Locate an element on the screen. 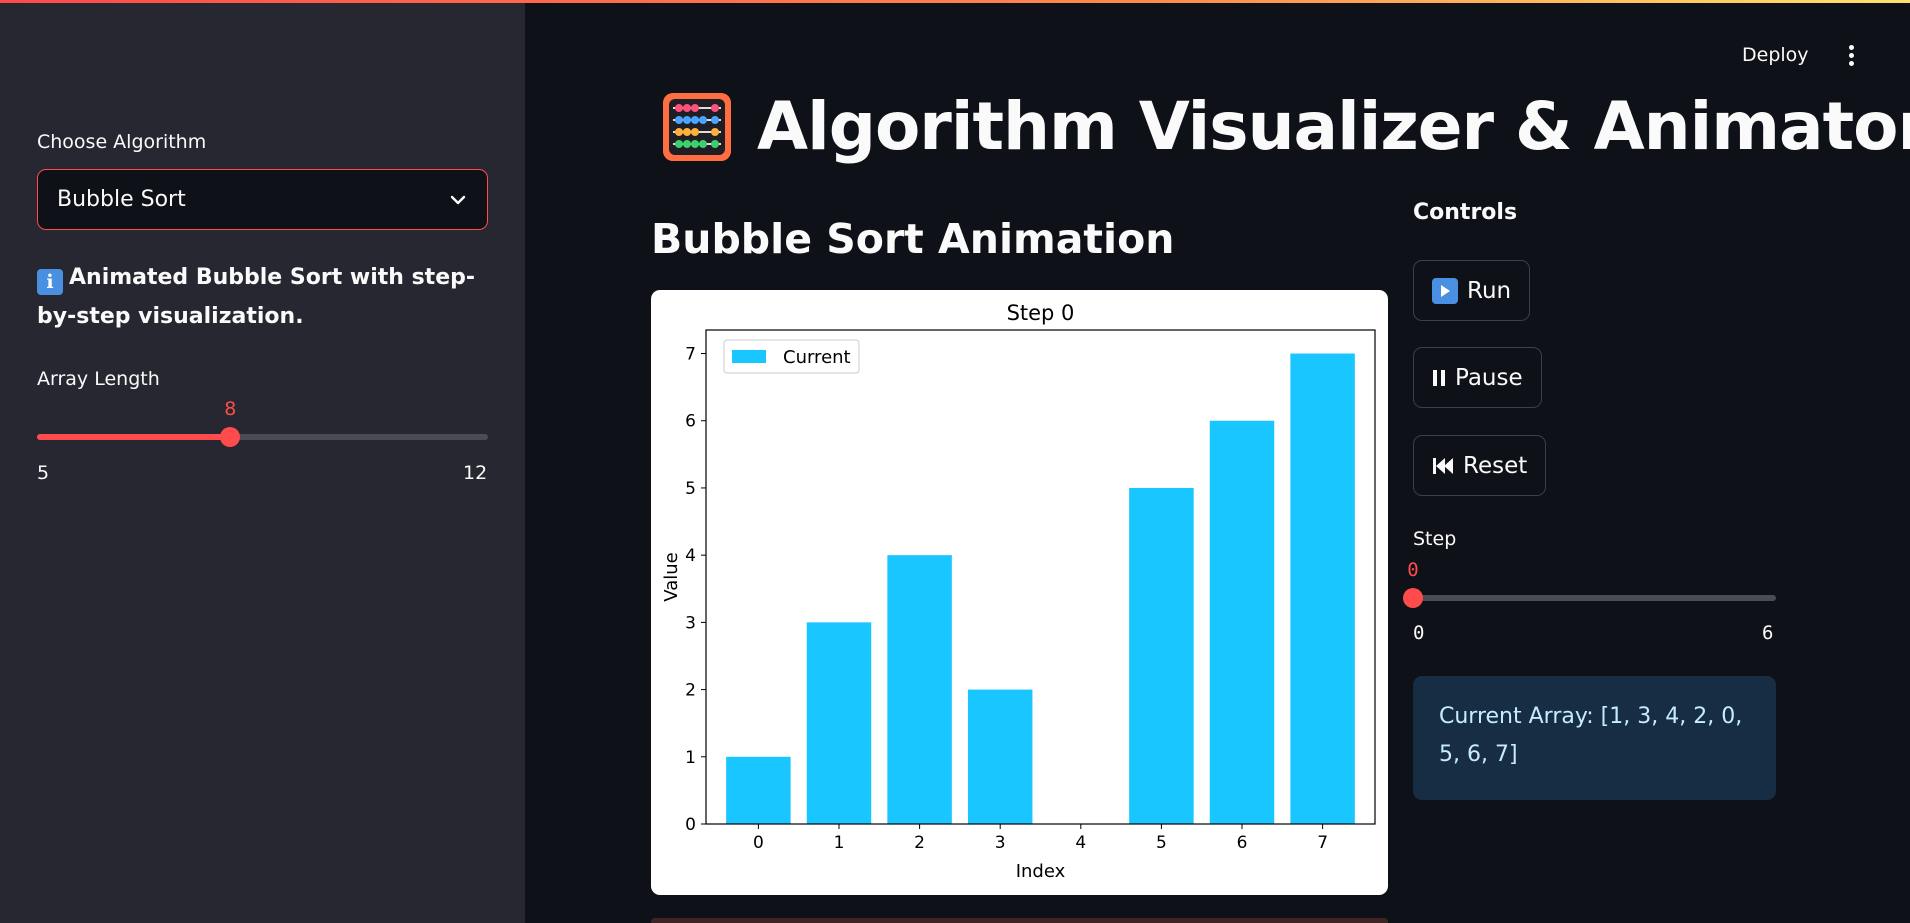  x-tick-label: 0 is located at coordinates (758, 843).